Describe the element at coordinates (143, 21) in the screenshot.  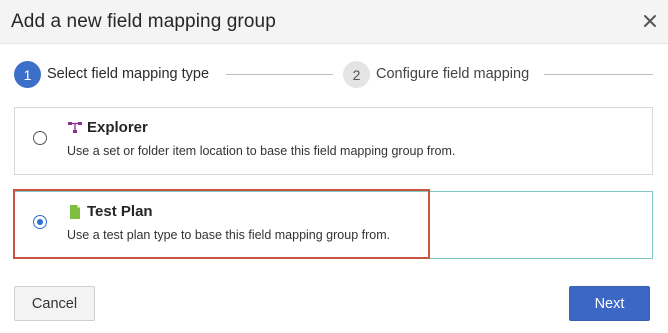
I see `dialog-title: Add a new field mapping group` at that location.